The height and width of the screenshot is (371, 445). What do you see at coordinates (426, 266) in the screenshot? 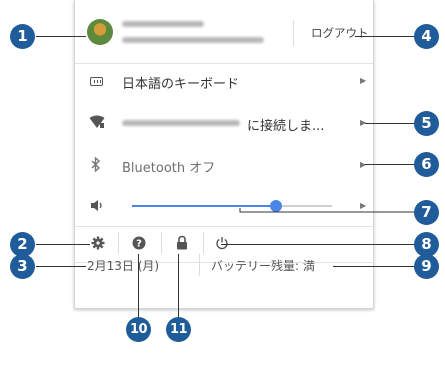
I see `callout-9: 9` at bounding box center [426, 266].